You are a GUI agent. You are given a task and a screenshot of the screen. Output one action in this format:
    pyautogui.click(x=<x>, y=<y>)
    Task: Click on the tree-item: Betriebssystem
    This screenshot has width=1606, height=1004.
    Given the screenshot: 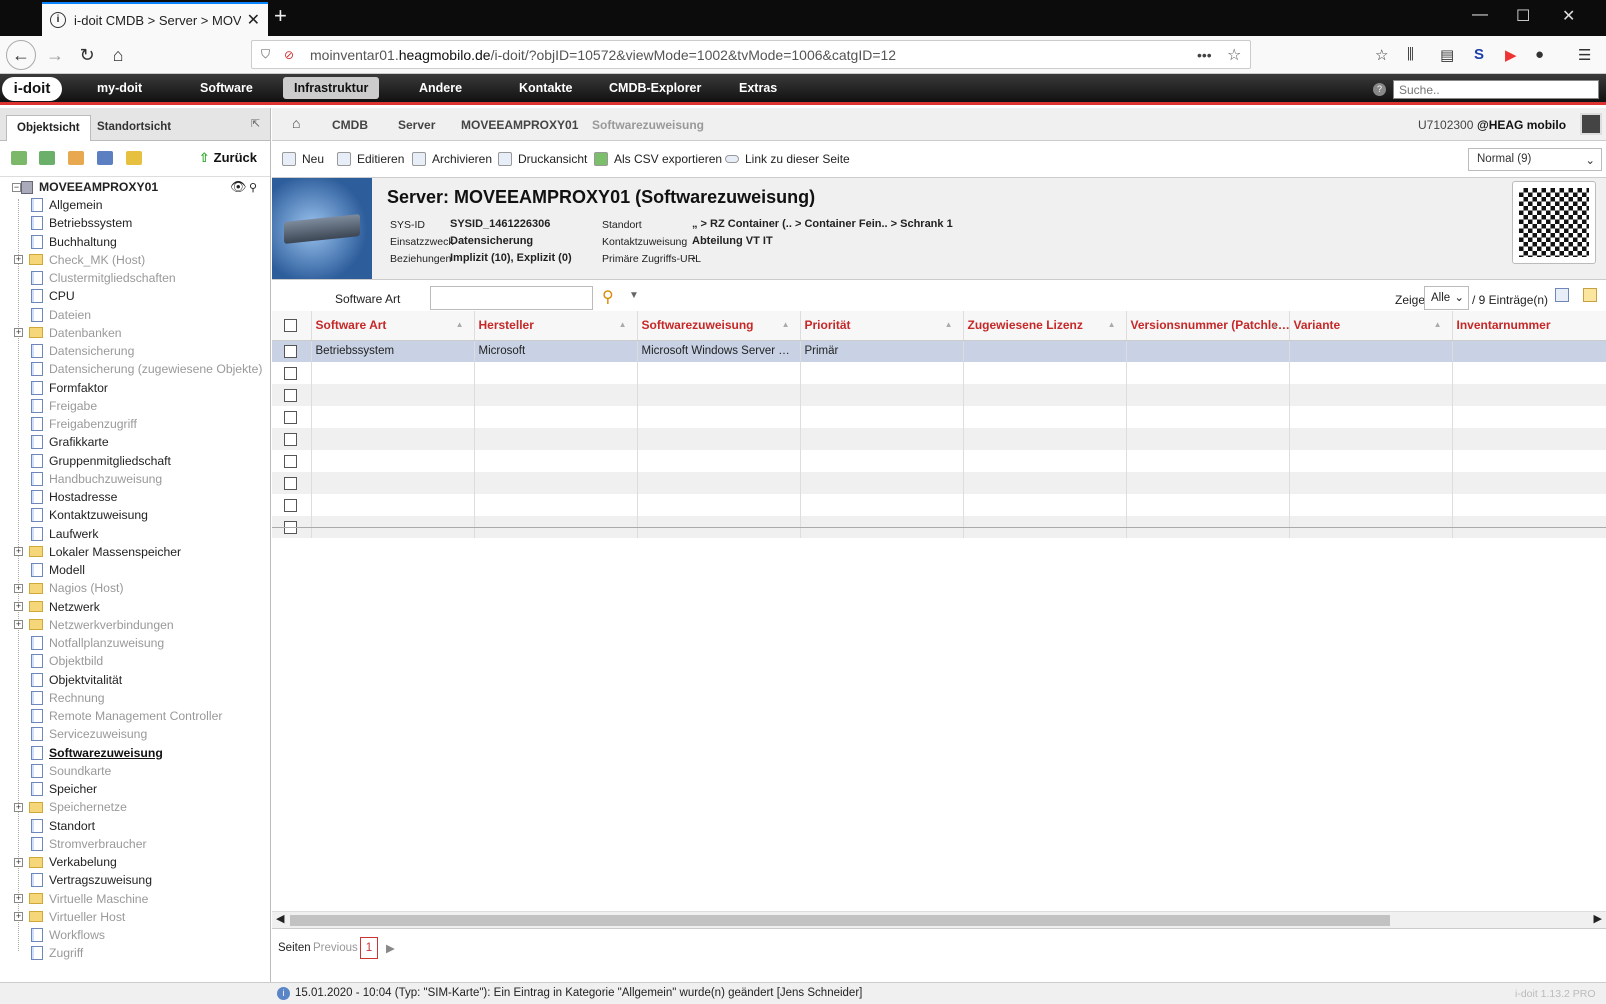 What is the action you would take?
    pyautogui.click(x=66, y=223)
    